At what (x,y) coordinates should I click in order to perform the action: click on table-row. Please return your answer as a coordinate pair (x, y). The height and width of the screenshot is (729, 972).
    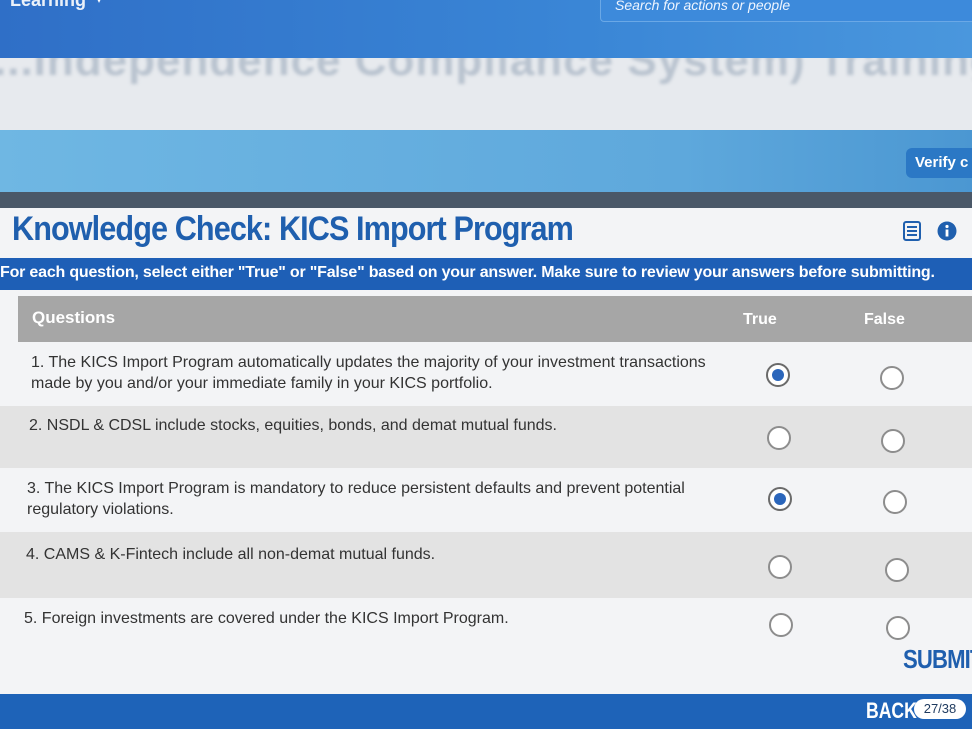
    Looking at the image, I should click on (486, 565).